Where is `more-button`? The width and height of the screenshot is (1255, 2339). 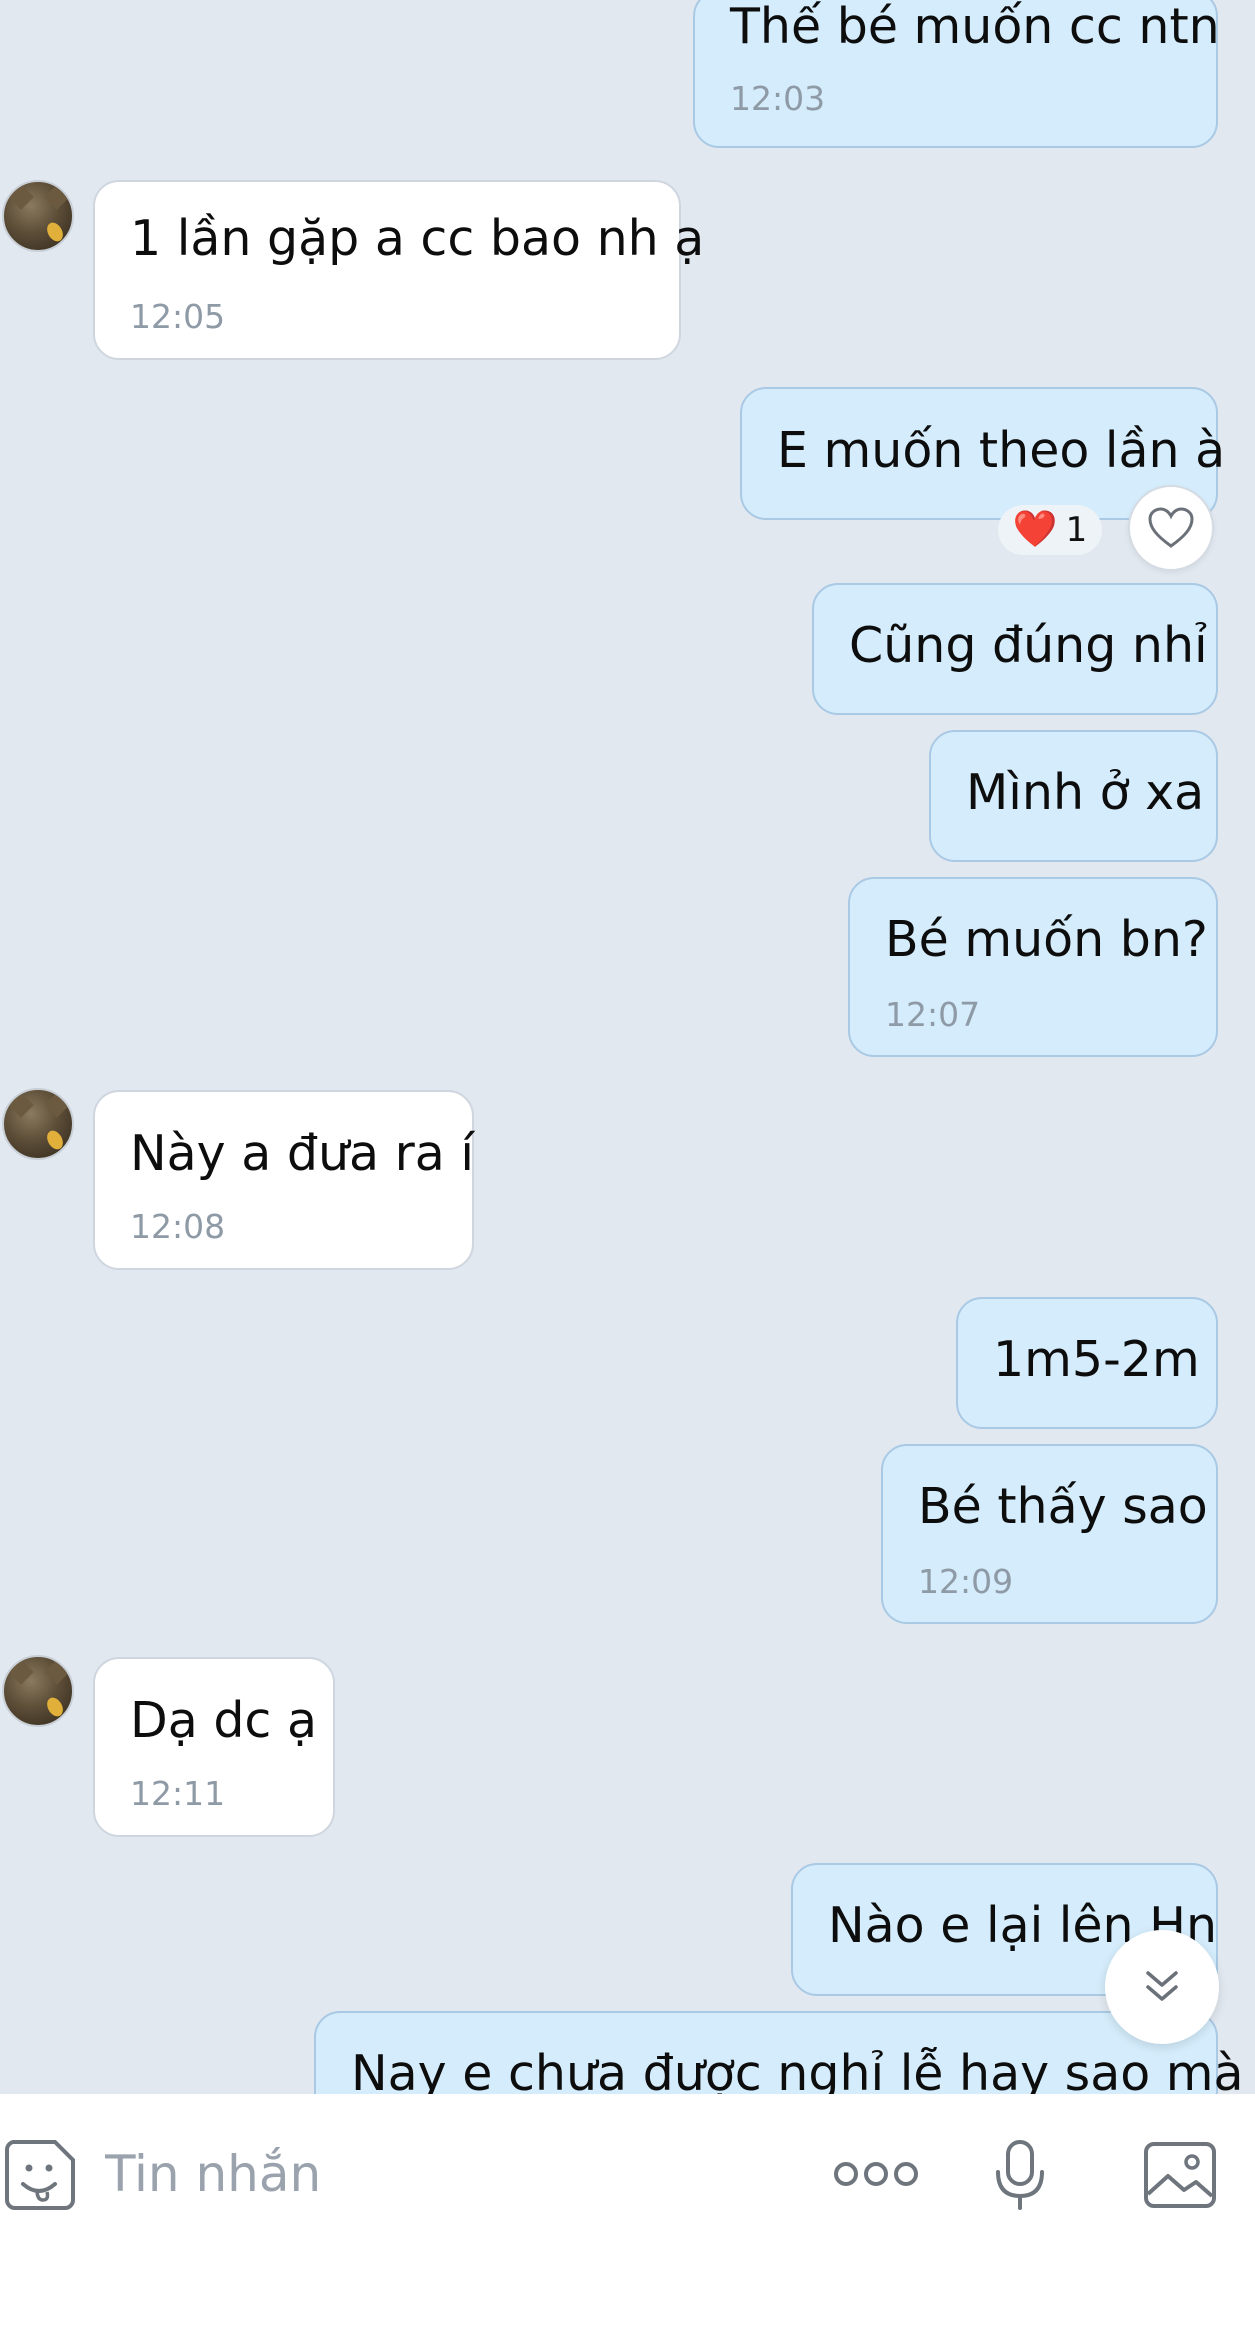
more-button is located at coordinates (876, 2174).